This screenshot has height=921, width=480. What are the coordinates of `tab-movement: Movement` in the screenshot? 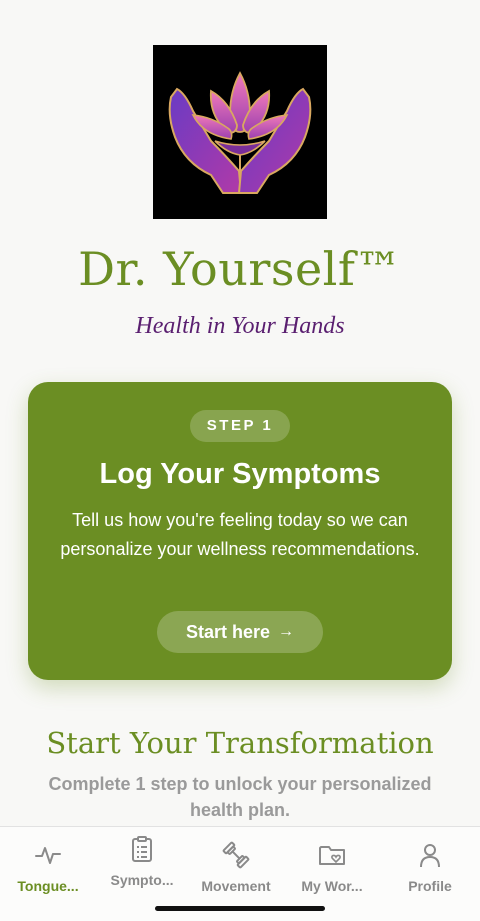 It's located at (236, 867).